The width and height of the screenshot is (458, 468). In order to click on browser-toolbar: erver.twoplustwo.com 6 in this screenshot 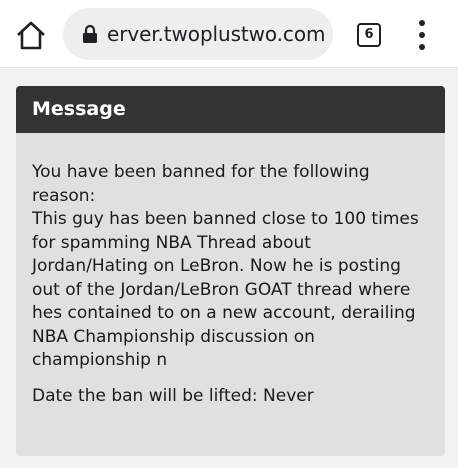, I will do `click(229, 34)`.